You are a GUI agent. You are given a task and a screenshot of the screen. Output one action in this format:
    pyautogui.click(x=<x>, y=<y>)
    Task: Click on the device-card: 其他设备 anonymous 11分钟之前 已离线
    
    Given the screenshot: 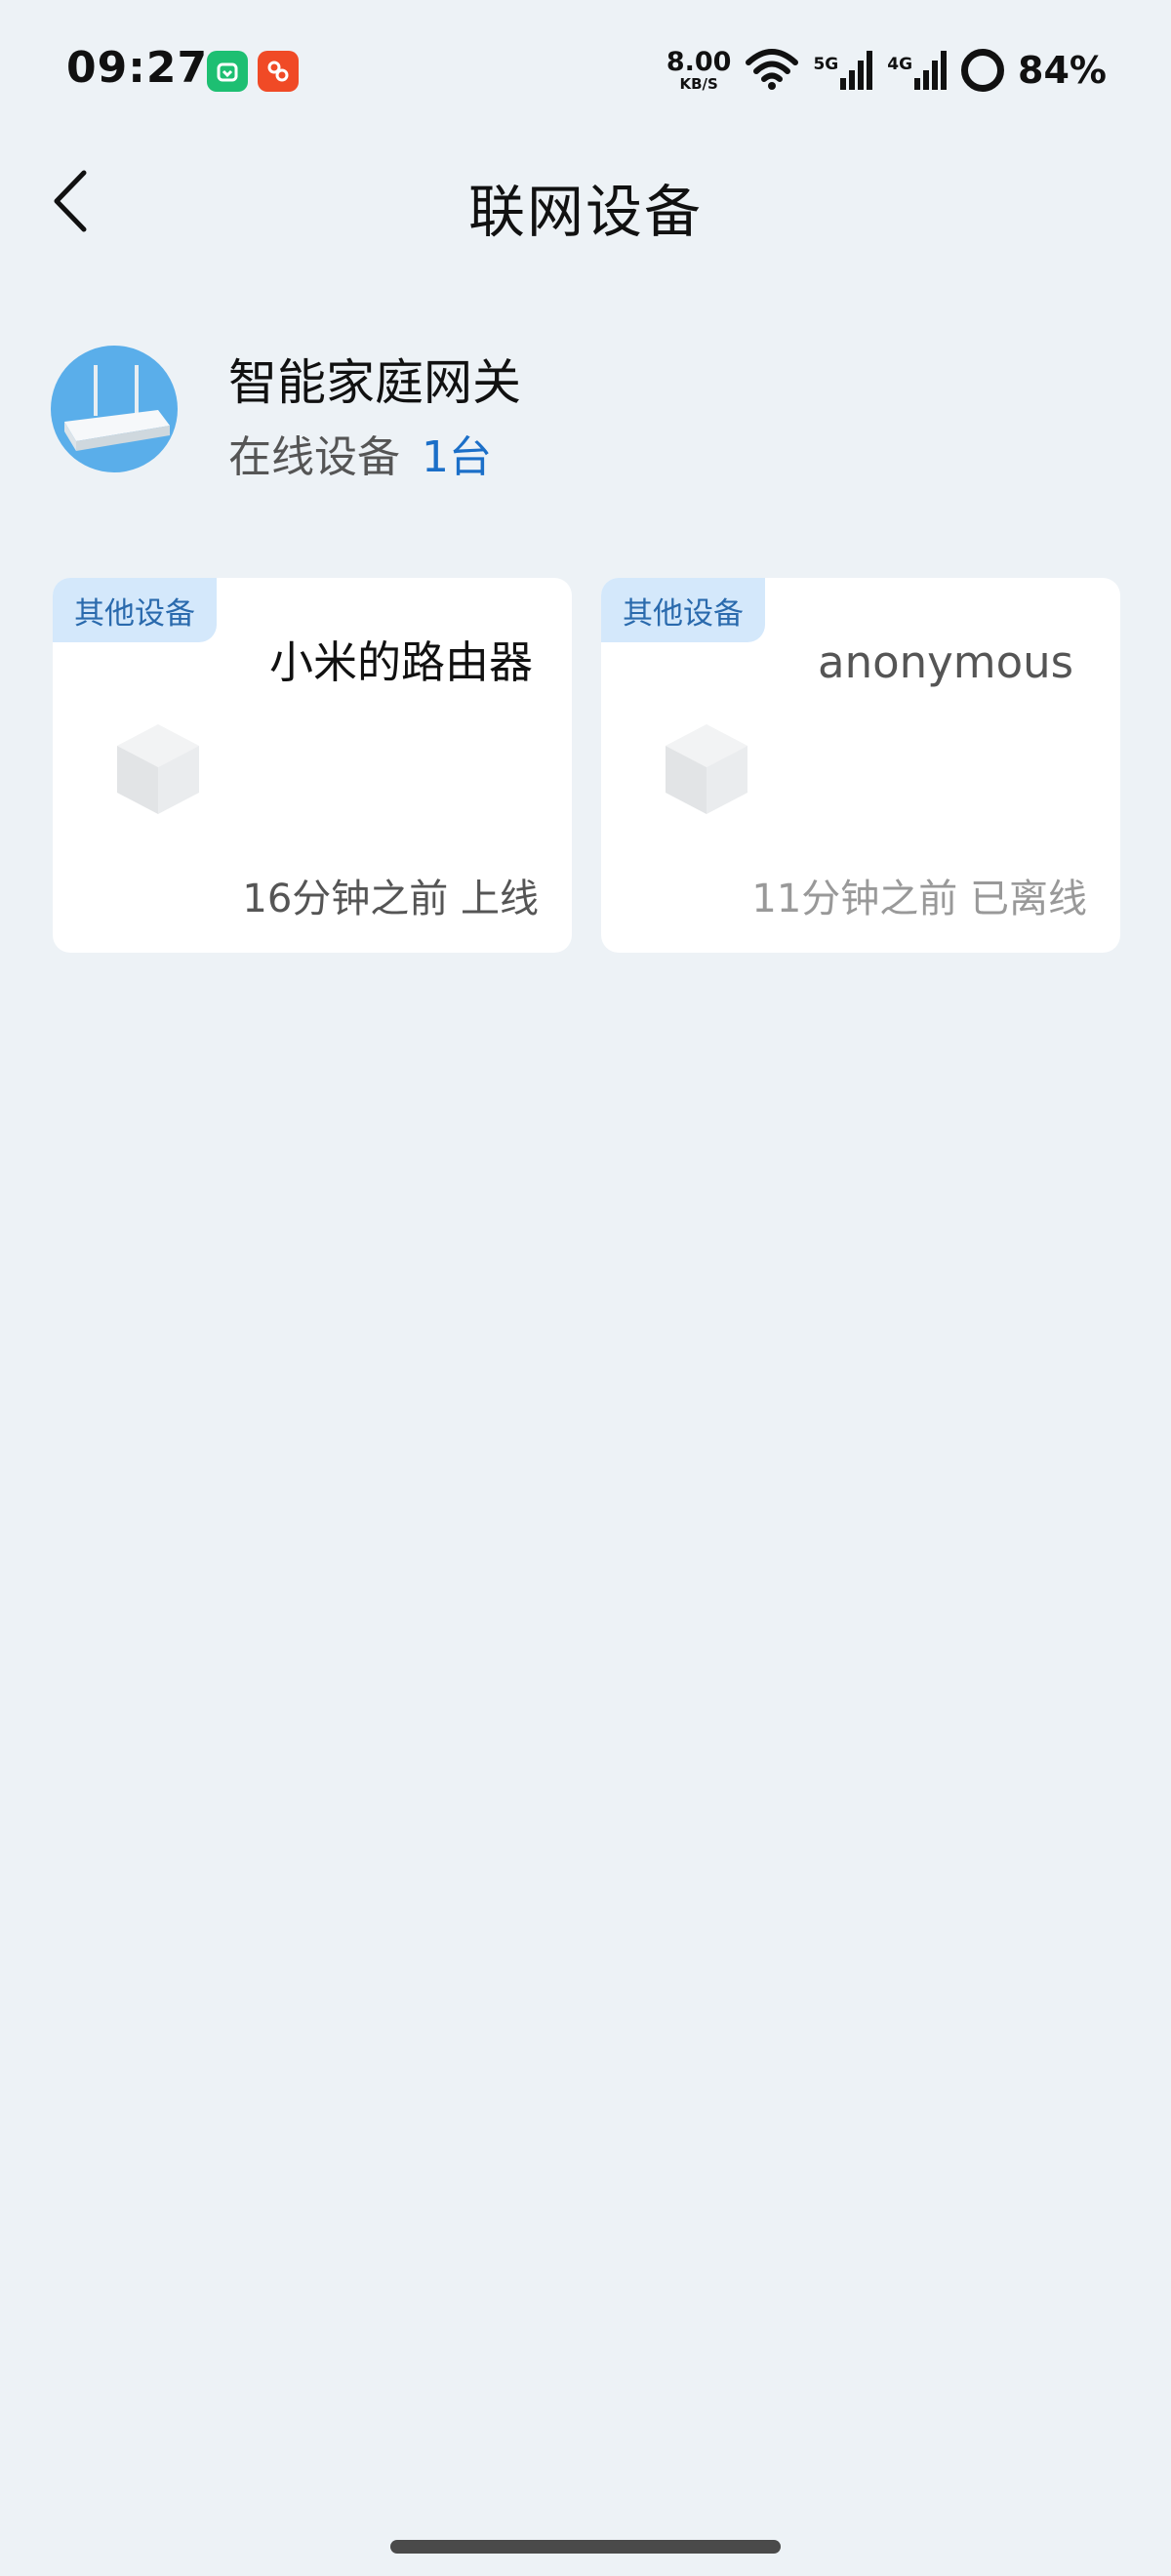 What is the action you would take?
    pyautogui.click(x=860, y=765)
    